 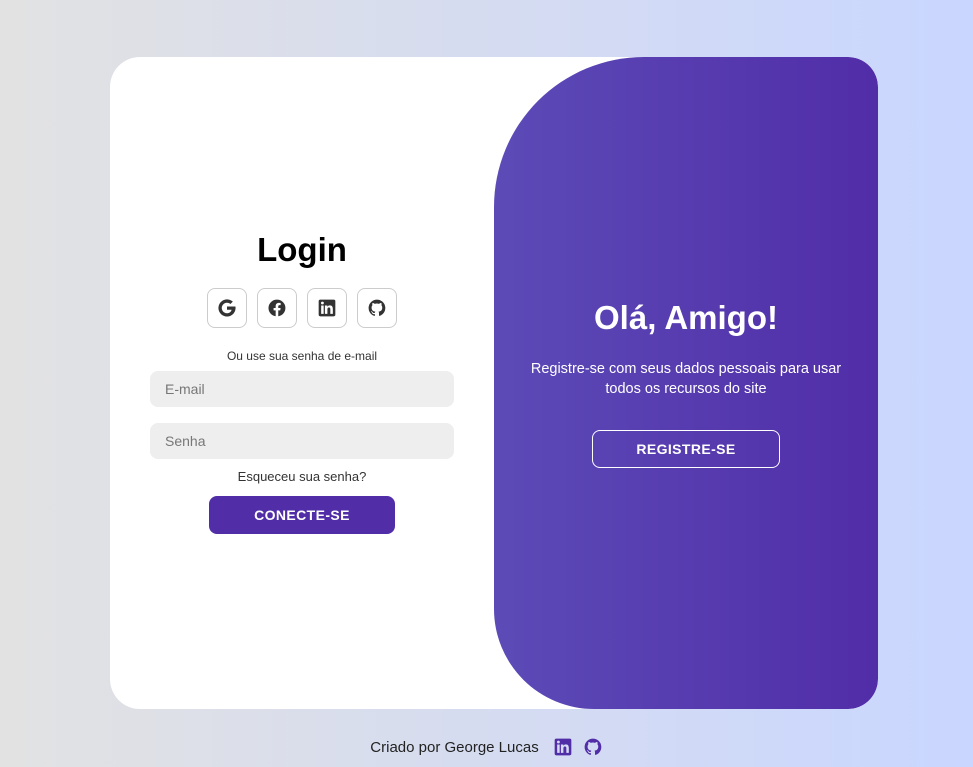 I want to click on register-button: REGISTRE-SE, so click(x=686, y=449).